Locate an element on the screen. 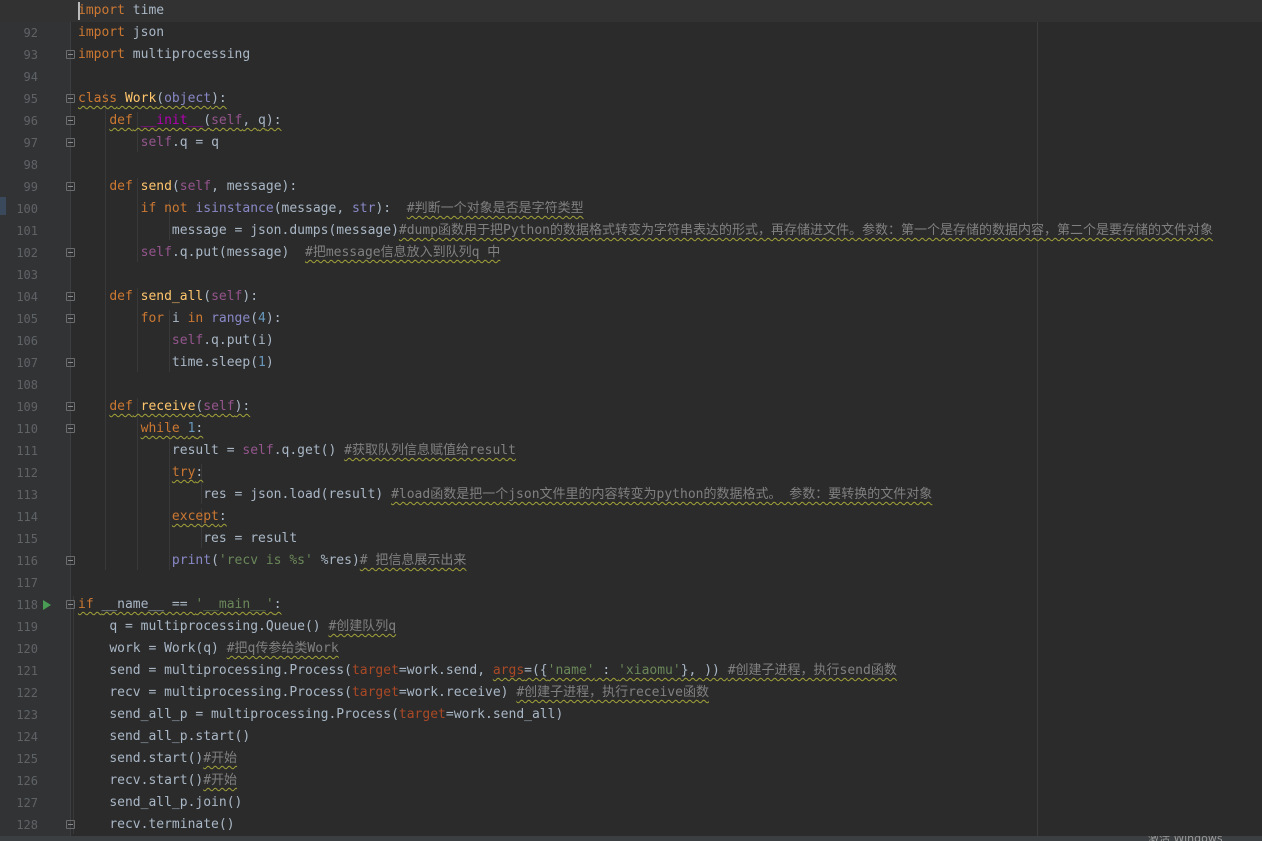  code-text: if __name__ == '__main__': is located at coordinates (180, 605).